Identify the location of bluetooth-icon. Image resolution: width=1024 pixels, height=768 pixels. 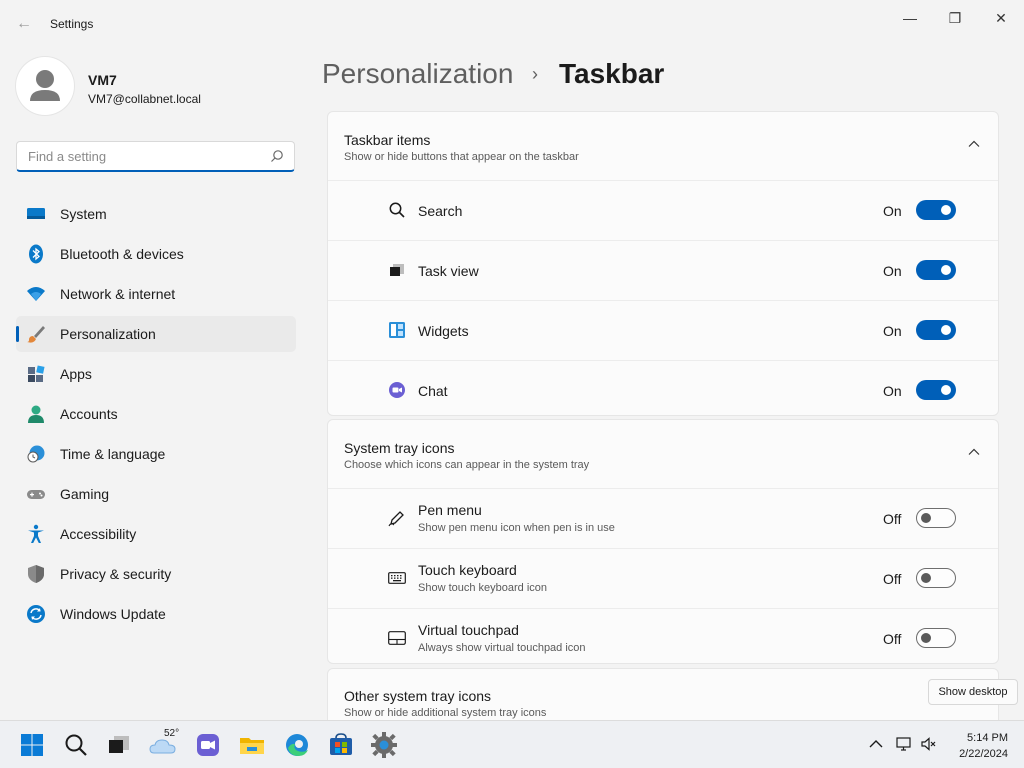
(36, 254).